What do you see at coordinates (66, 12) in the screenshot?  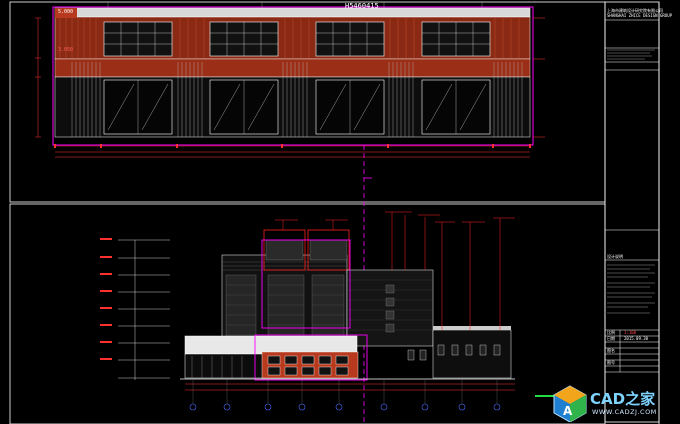 I see `elevation-top-label: 5.000` at bounding box center [66, 12].